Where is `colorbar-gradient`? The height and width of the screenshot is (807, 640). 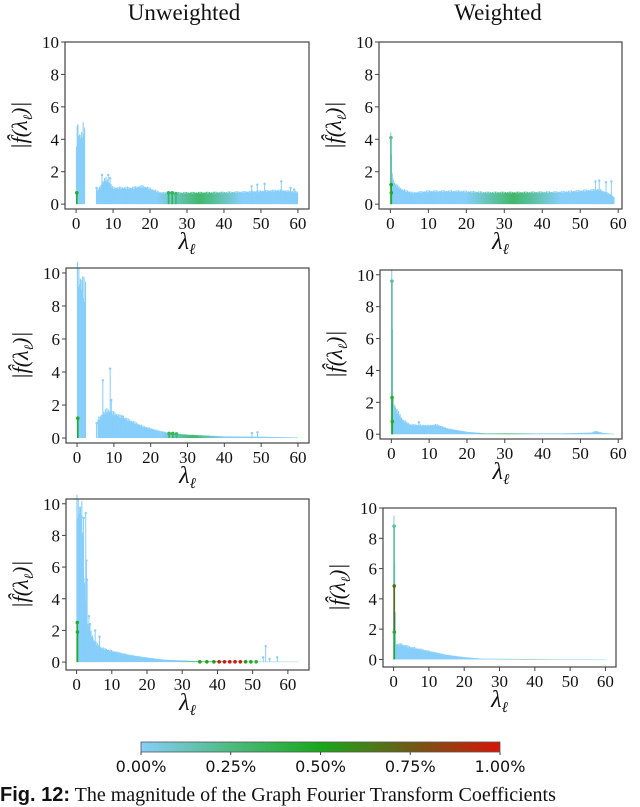
colorbar-gradient is located at coordinates (320, 747).